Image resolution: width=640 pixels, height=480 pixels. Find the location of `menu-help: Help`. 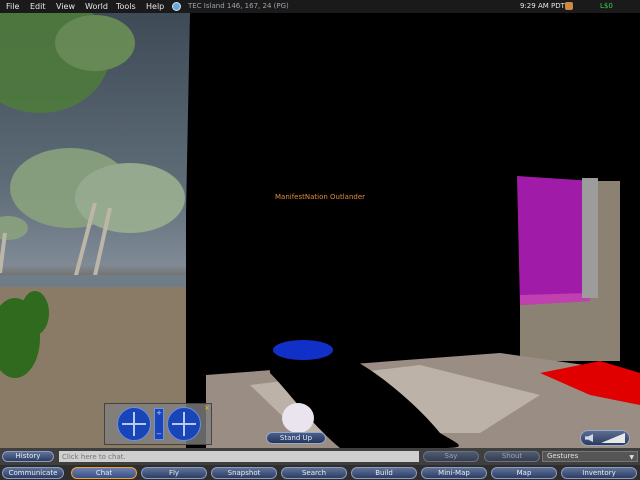

menu-help: Help is located at coordinates (155, 6).